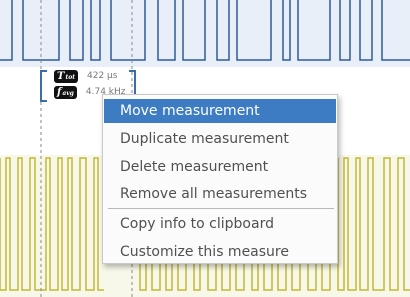  I want to click on menu-separator, so click(221, 208).